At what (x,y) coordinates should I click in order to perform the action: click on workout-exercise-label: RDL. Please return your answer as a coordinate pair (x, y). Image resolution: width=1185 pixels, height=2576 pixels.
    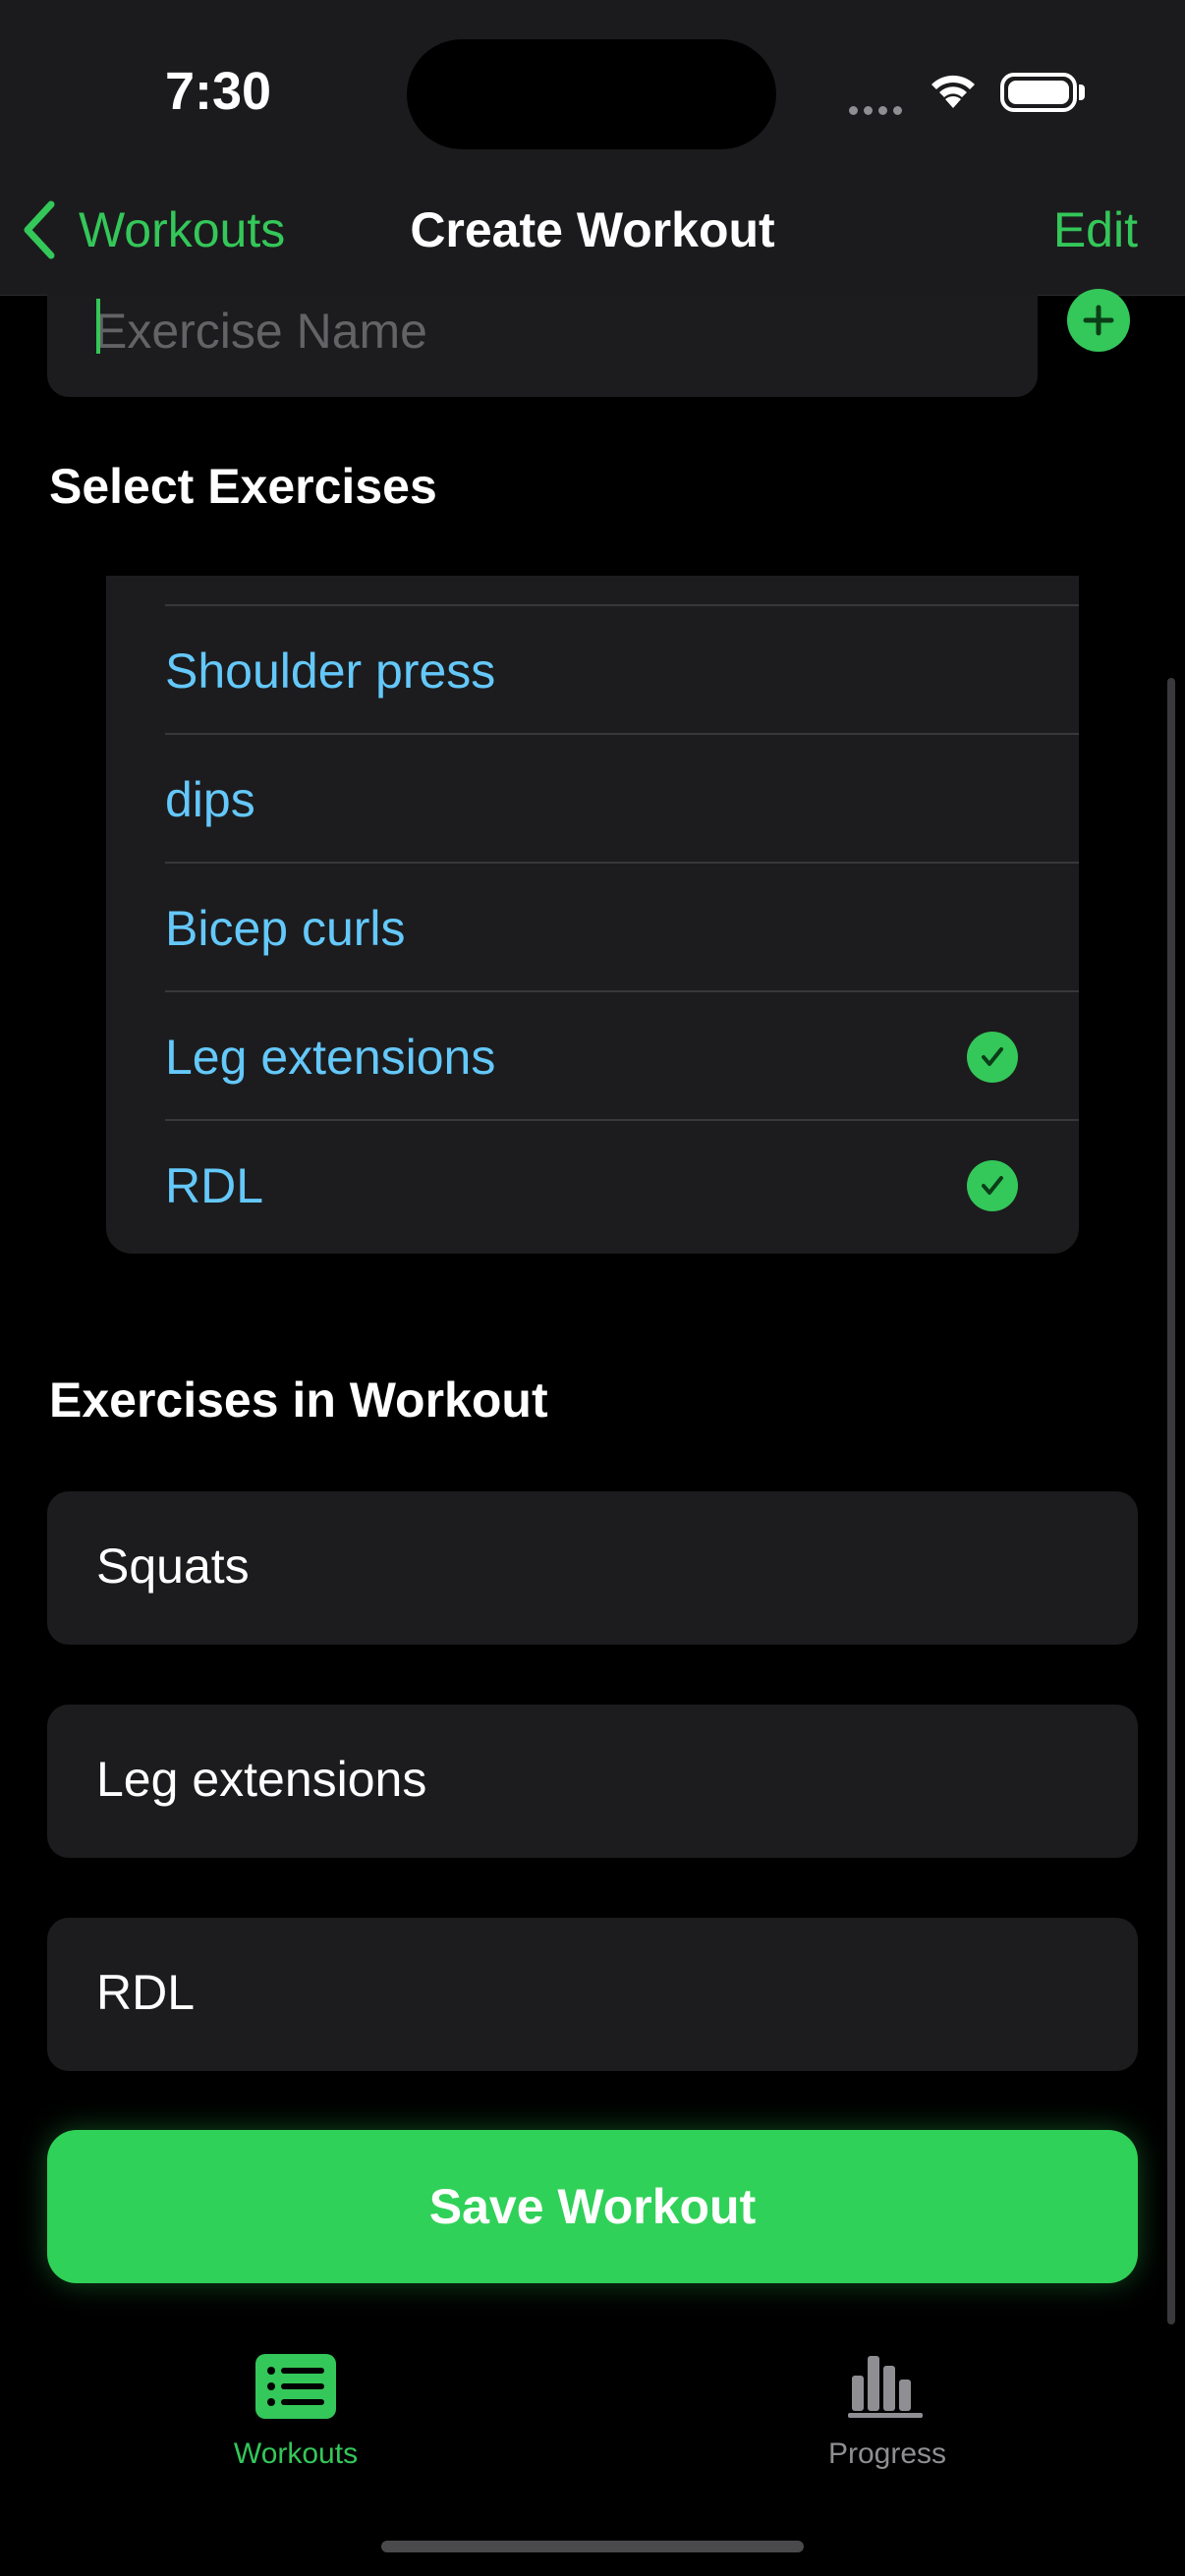
    Looking at the image, I should click on (146, 1992).